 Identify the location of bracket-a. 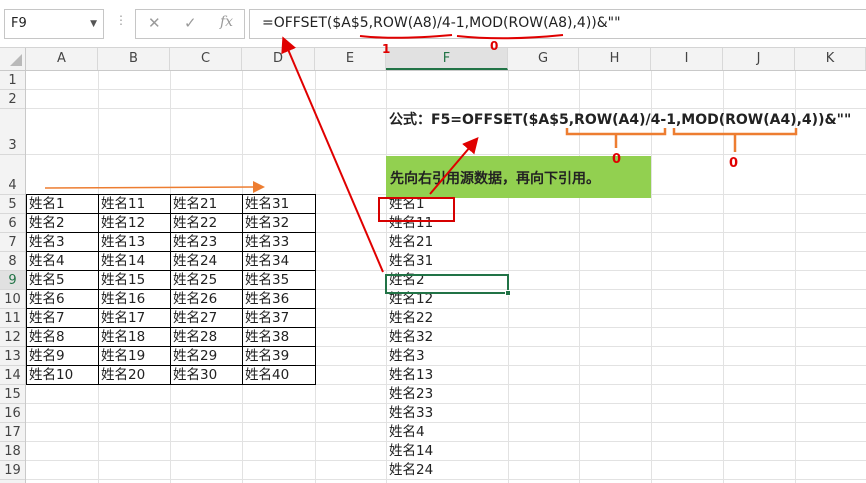
(616, 132).